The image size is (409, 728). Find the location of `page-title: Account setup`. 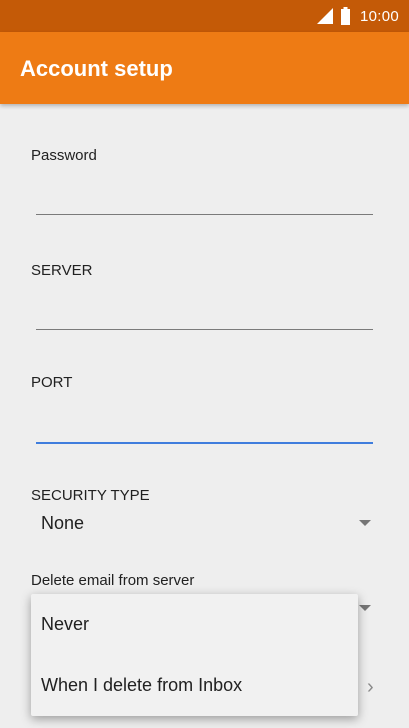

page-title: Account setup is located at coordinates (96, 68).